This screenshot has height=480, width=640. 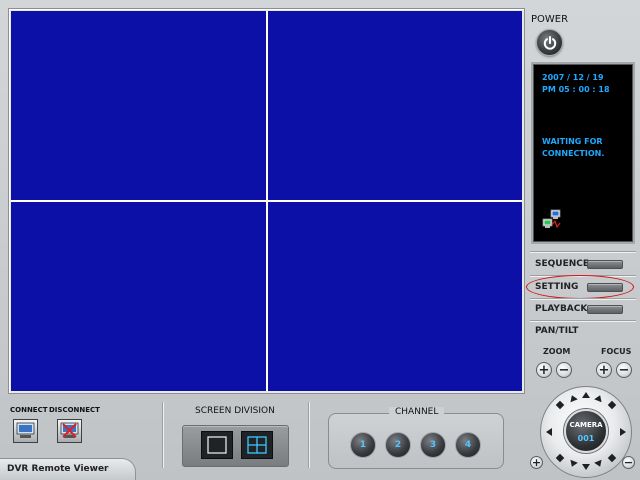 What do you see at coordinates (363, 445) in the screenshot?
I see `channel-1-button: 1` at bounding box center [363, 445].